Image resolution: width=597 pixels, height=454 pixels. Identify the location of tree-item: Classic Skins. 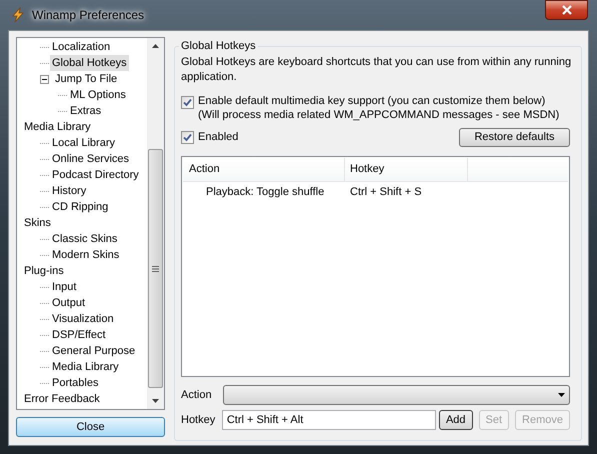
(85, 239).